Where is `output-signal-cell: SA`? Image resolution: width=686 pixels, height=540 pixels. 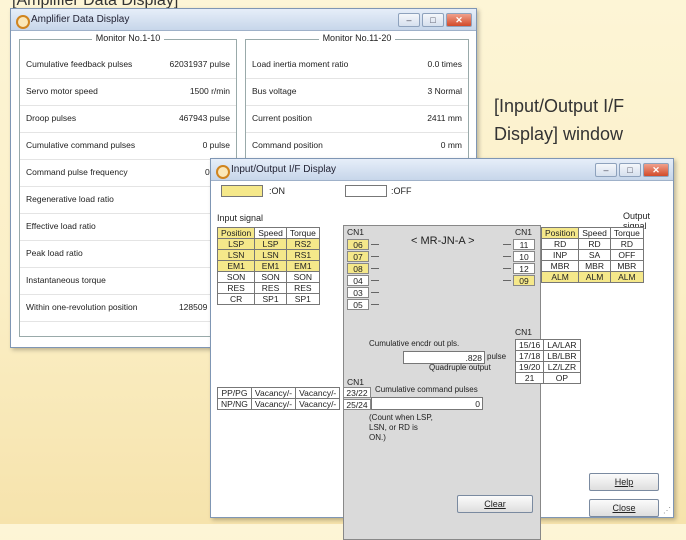
output-signal-cell: SA is located at coordinates (594, 255).